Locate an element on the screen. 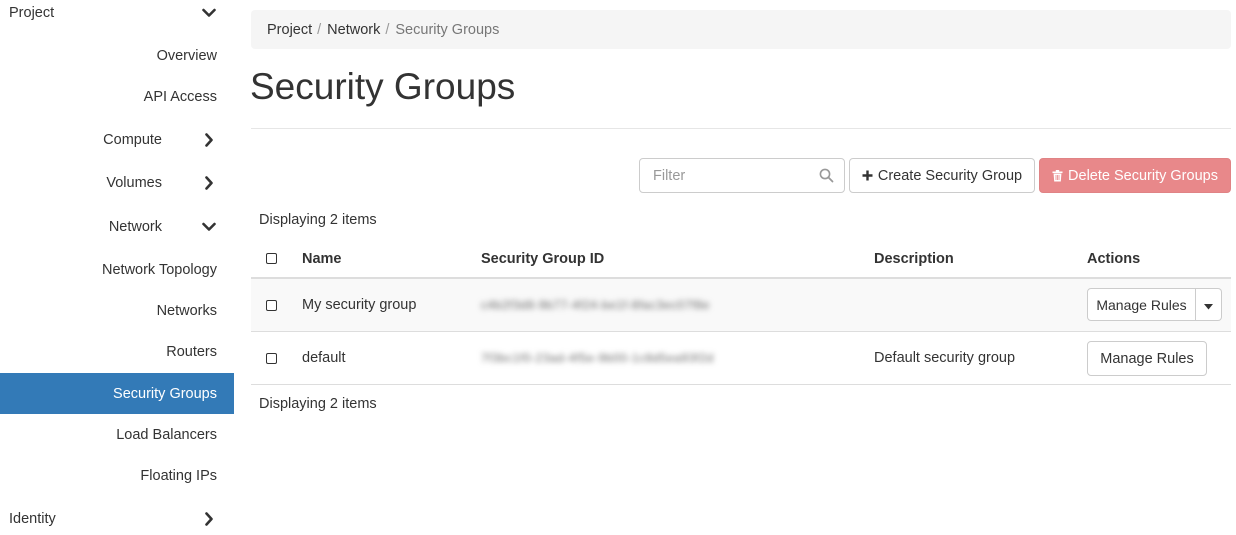 Image resolution: width=1236 pixels, height=535 pixels. sidebar-item-label: Load Balancers is located at coordinates (166, 434).